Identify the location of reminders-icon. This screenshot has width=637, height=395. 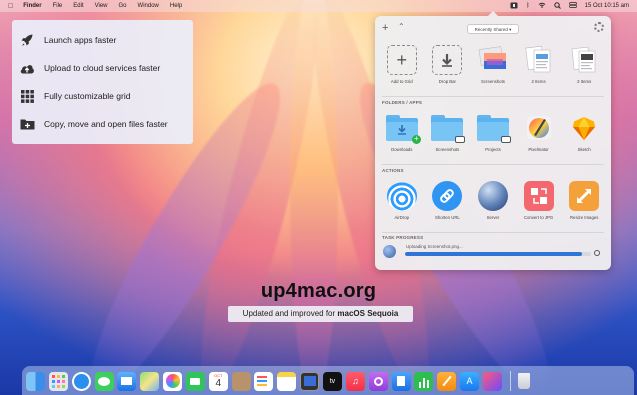
(264, 381).